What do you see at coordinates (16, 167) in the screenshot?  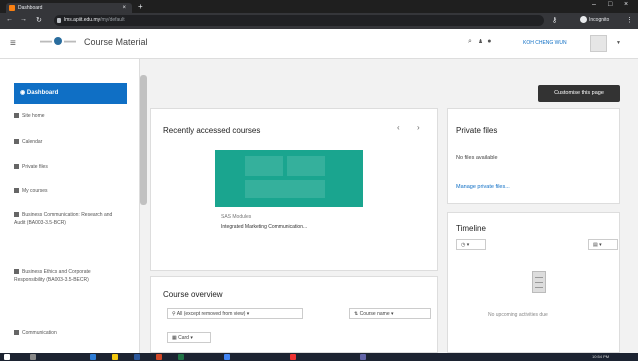 I see `file-icon` at bounding box center [16, 167].